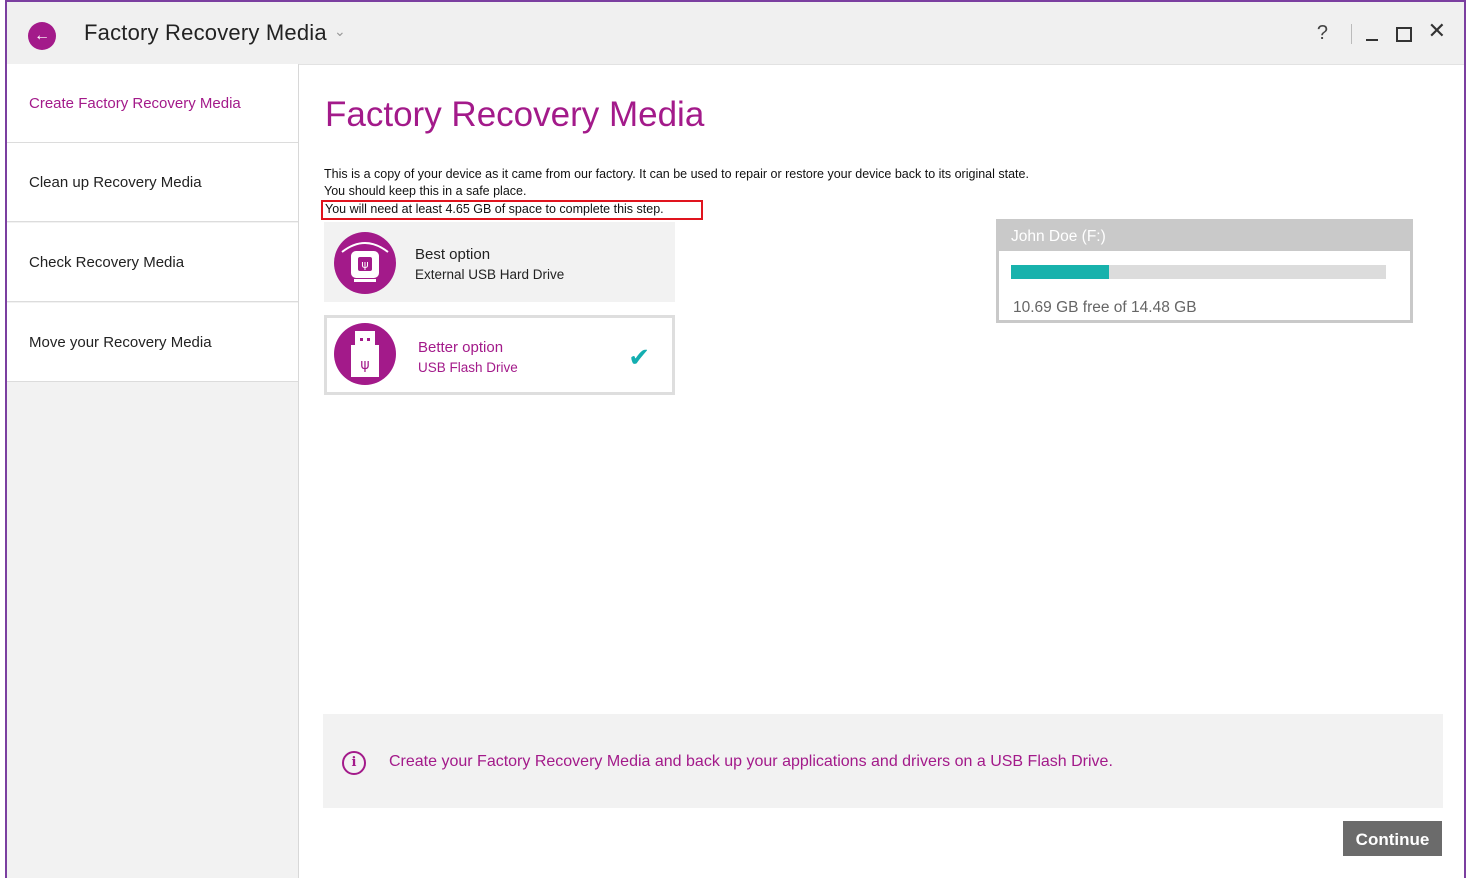 This screenshot has width=1473, height=878. I want to click on option-usb-flash-drive: ψ Better option USB Flash Drive ✔, so click(499, 355).